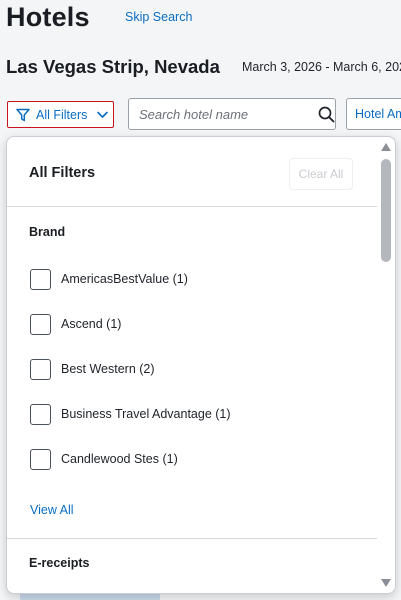 The height and width of the screenshot is (600, 401). I want to click on hotel-name-search, so click(232, 114).